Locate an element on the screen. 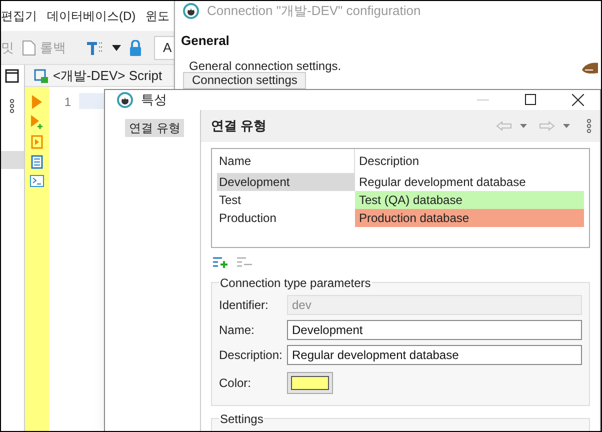 The image size is (602, 432). page-heading: General is located at coordinates (205, 41).